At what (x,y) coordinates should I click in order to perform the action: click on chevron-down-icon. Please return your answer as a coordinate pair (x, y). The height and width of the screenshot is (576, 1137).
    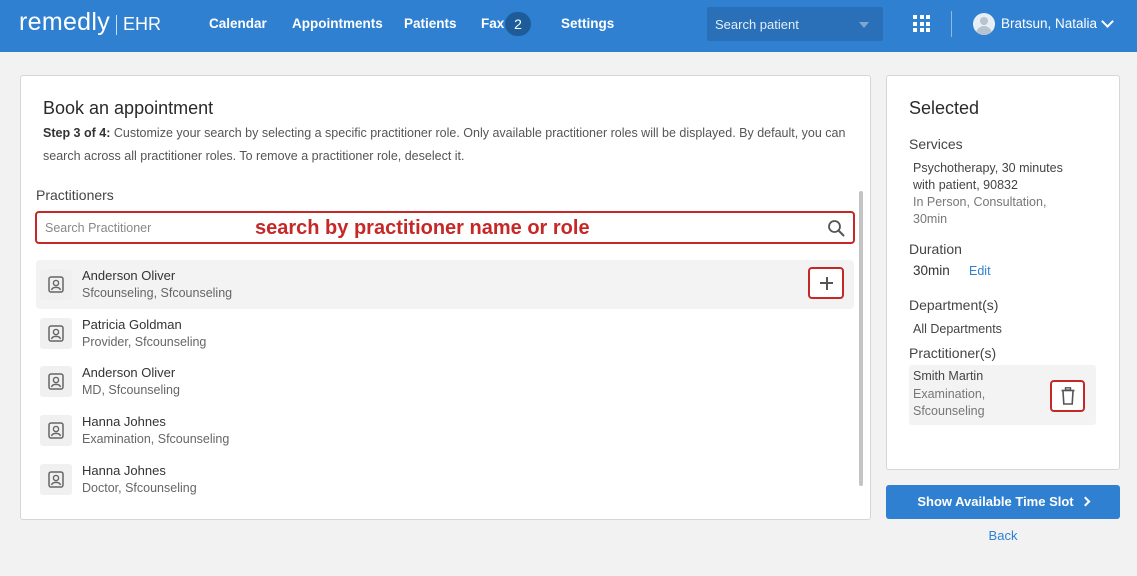
    Looking at the image, I should click on (1107, 21).